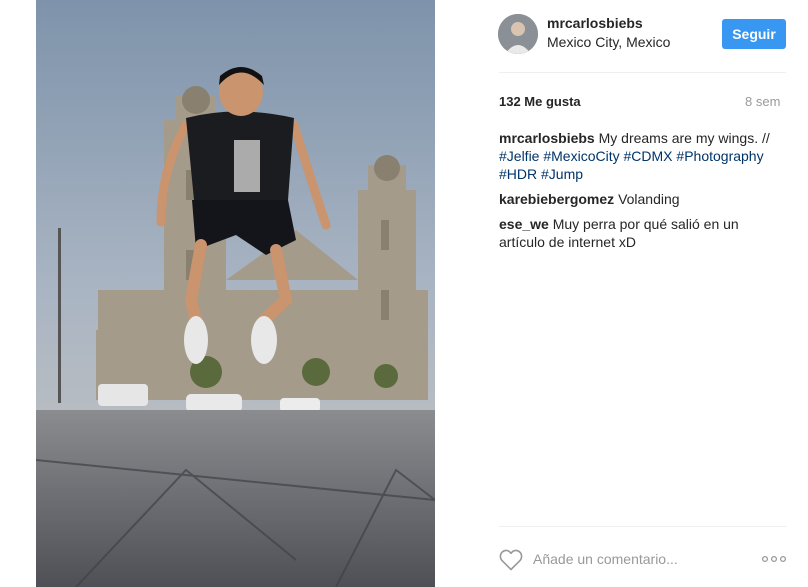  I want to click on location-link: Mexico City, Mexico, so click(608, 42).